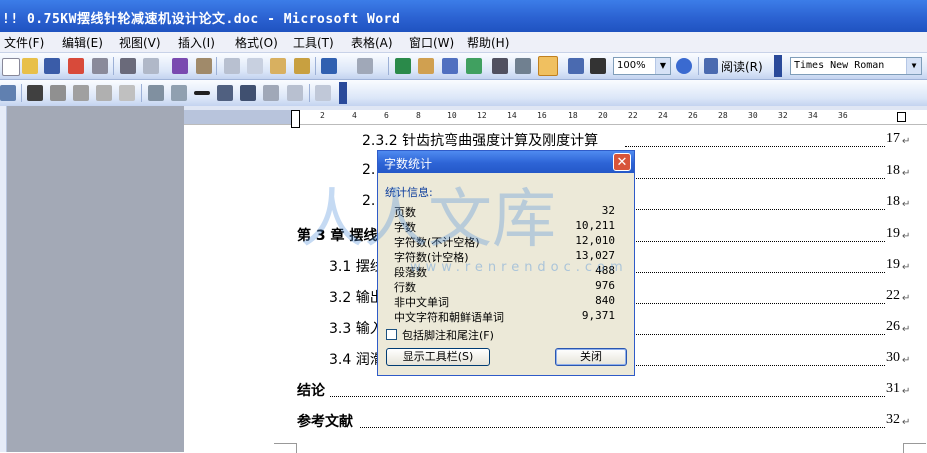 This screenshot has height=453, width=927. What do you see at coordinates (325, 421) in the screenshot?
I see `toc-entry: 参考文献` at bounding box center [325, 421].